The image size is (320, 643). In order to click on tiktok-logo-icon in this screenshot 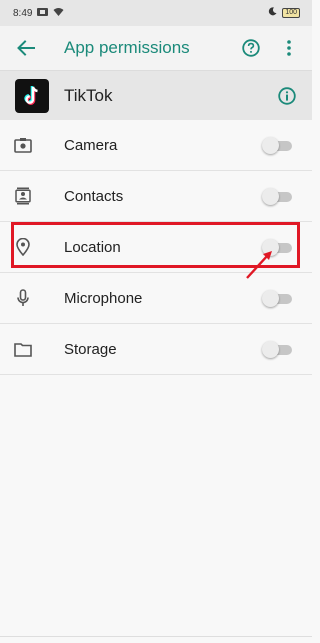, I will do `click(32, 95)`.